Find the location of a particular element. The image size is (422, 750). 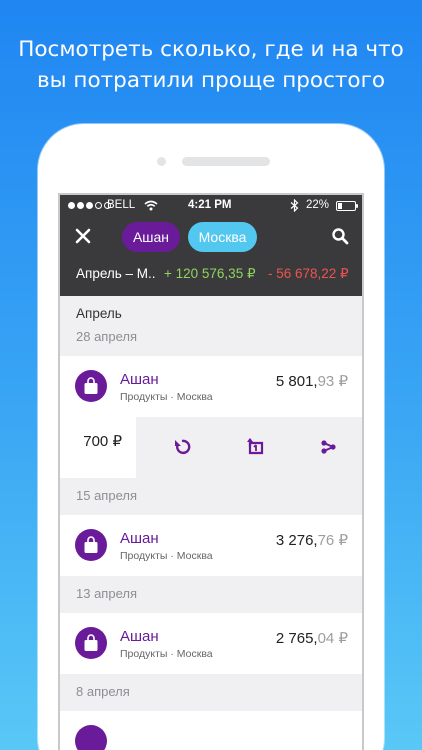

status-time: 4:21 PM is located at coordinates (210, 205).